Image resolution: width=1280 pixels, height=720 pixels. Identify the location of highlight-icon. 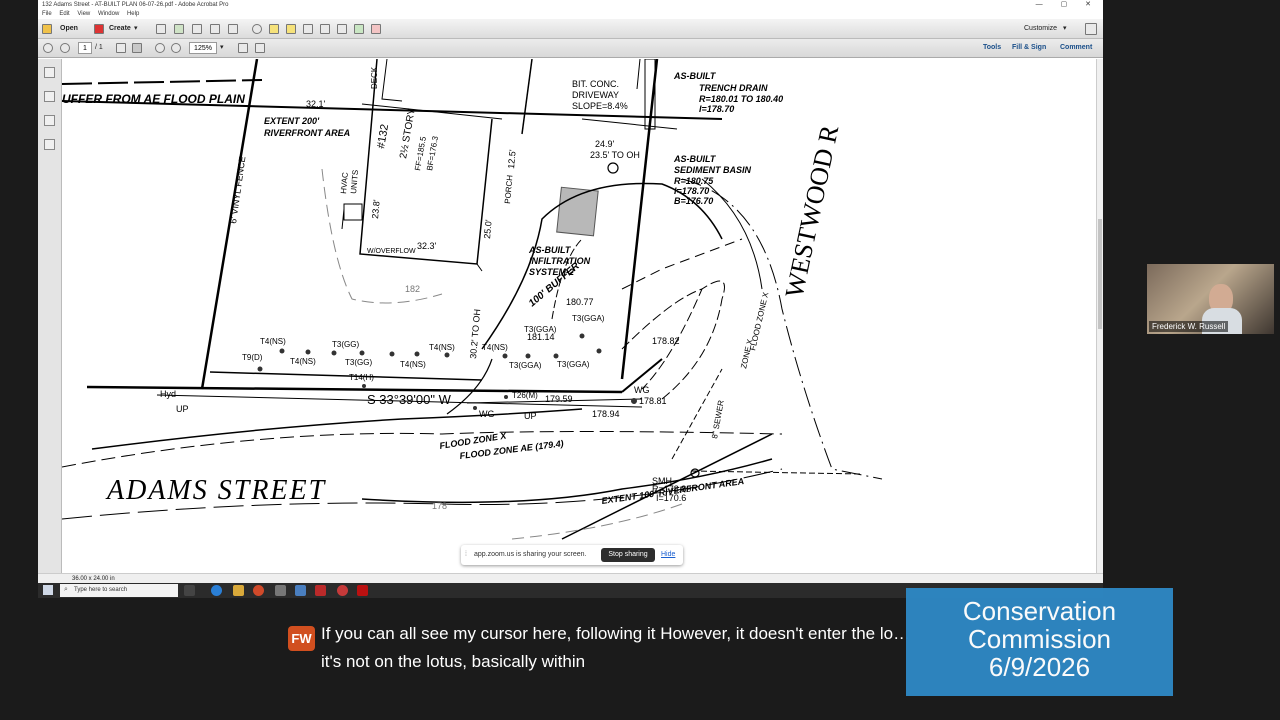
(291, 29).